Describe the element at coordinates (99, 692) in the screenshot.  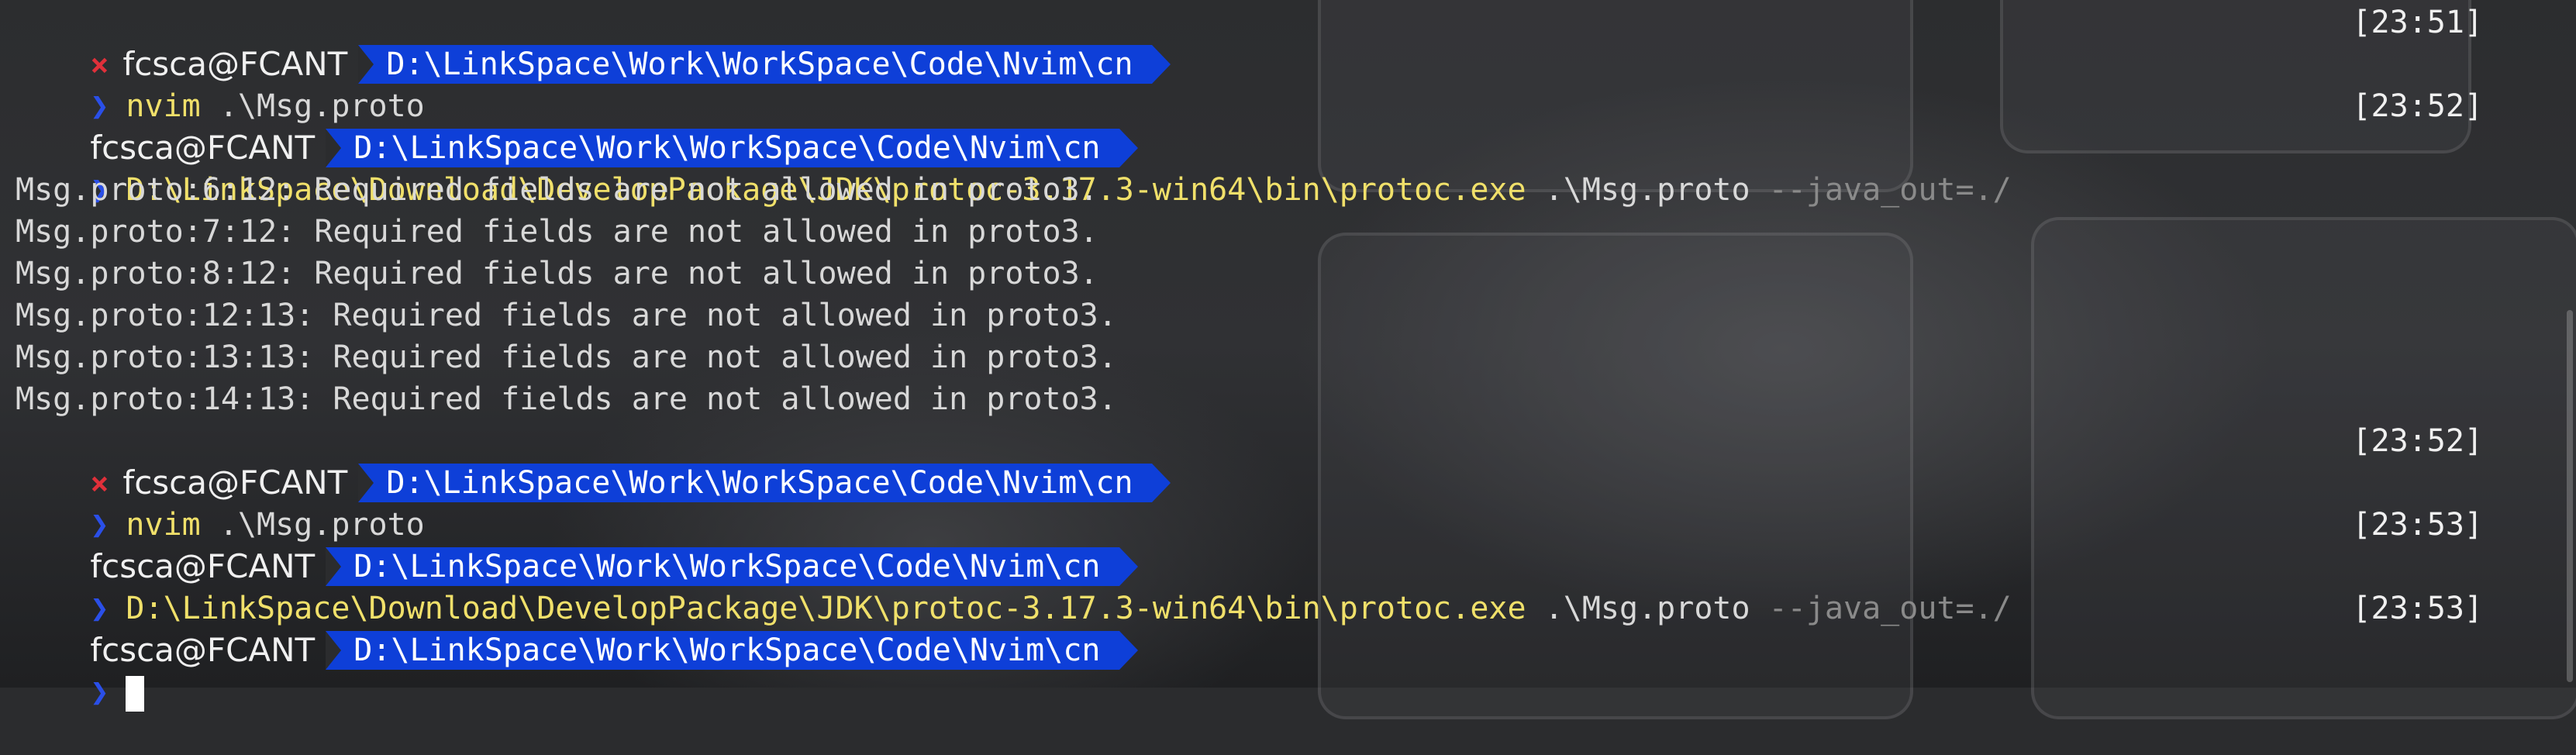
I see `prompt-chevron-icon: ❯` at that location.